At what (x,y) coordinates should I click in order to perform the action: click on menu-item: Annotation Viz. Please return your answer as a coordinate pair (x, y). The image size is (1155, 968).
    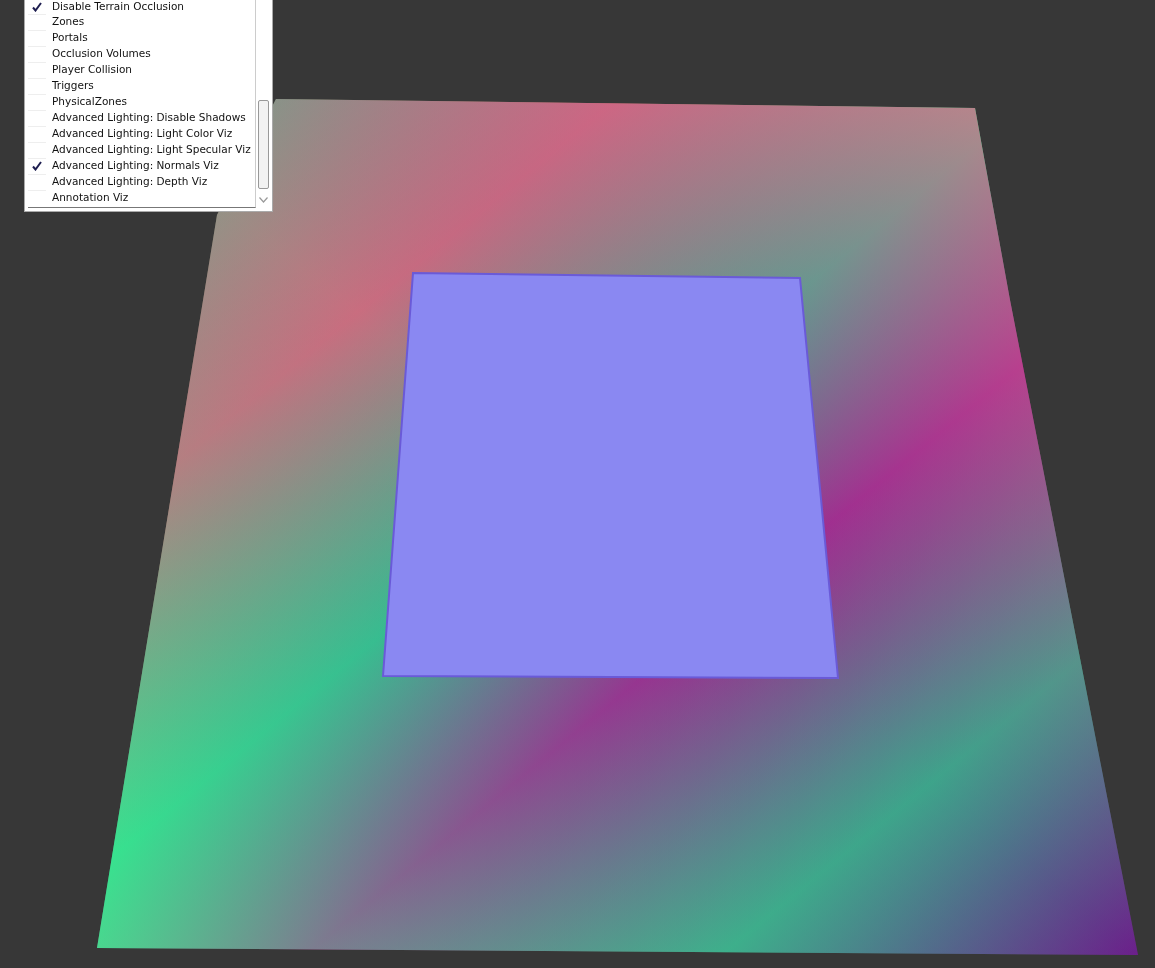
    Looking at the image, I should click on (141, 197).